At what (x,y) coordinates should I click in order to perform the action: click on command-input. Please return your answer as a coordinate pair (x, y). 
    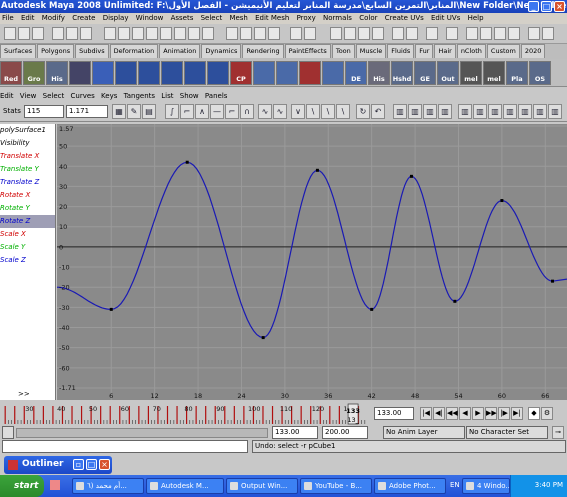
    Looking at the image, I should click on (125, 446).